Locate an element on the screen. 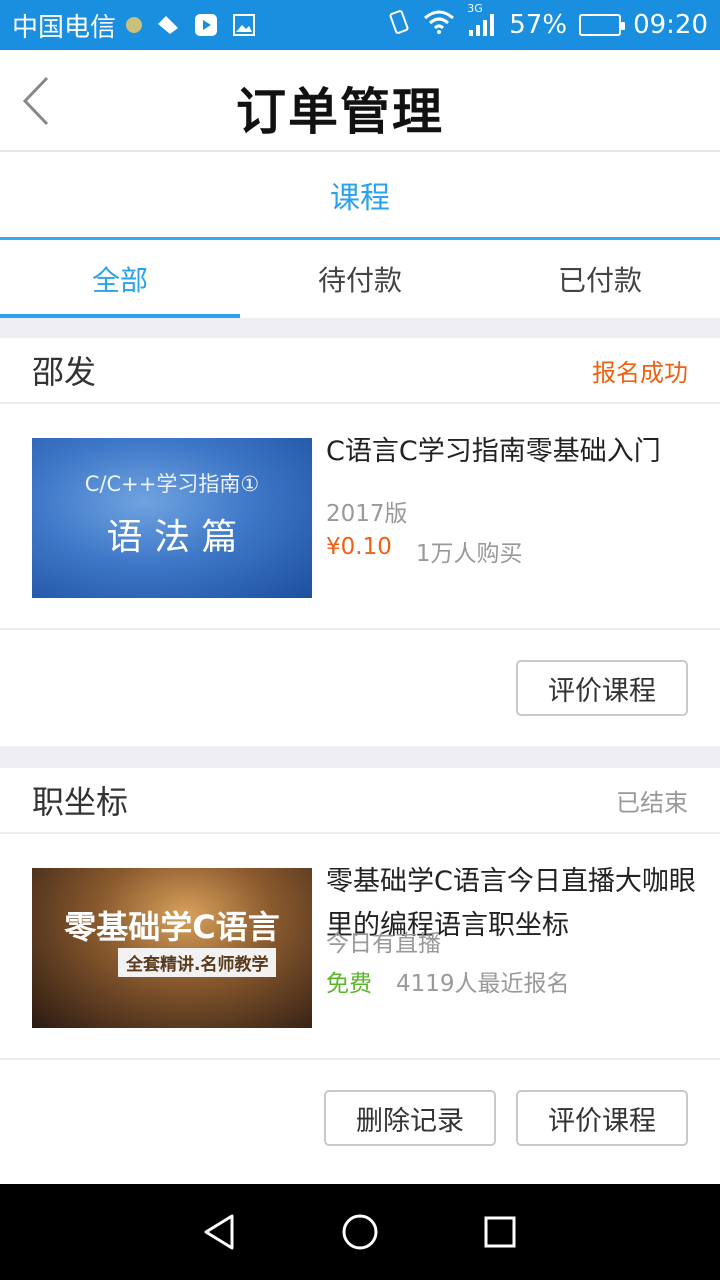  notification-dot-icon is located at coordinates (134, 25).